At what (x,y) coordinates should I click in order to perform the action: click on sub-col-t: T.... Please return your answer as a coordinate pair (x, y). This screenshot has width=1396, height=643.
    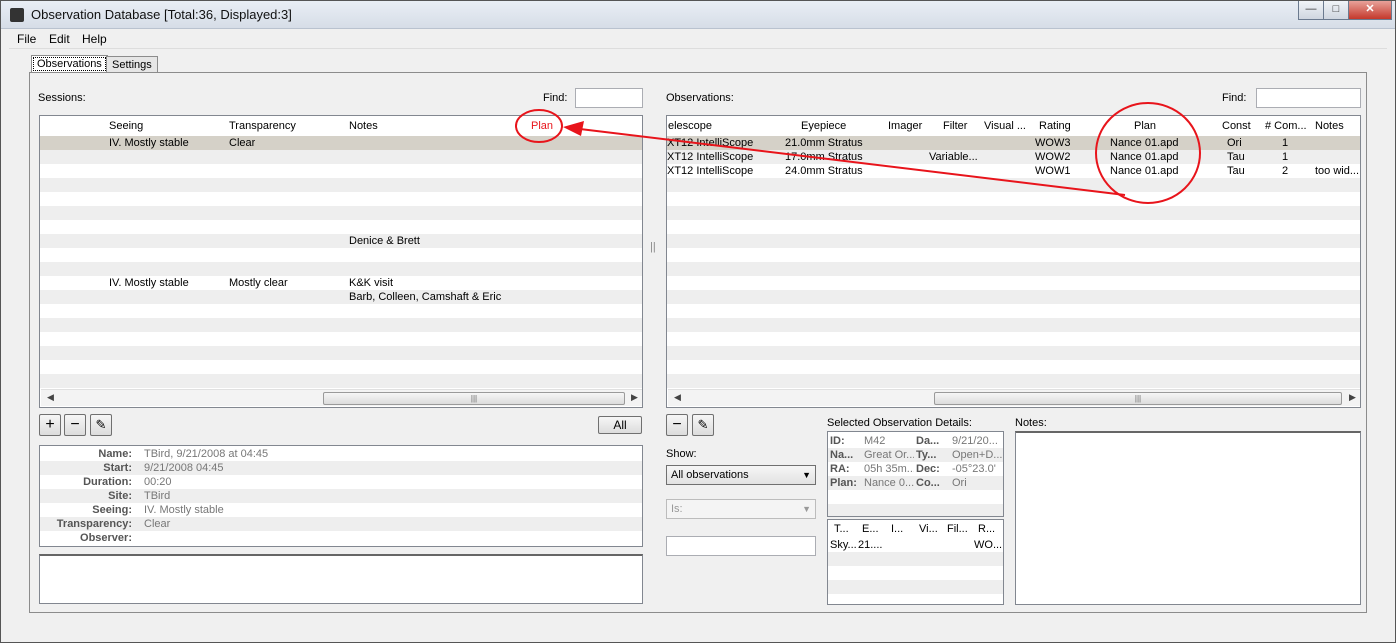
    Looking at the image, I should click on (841, 529).